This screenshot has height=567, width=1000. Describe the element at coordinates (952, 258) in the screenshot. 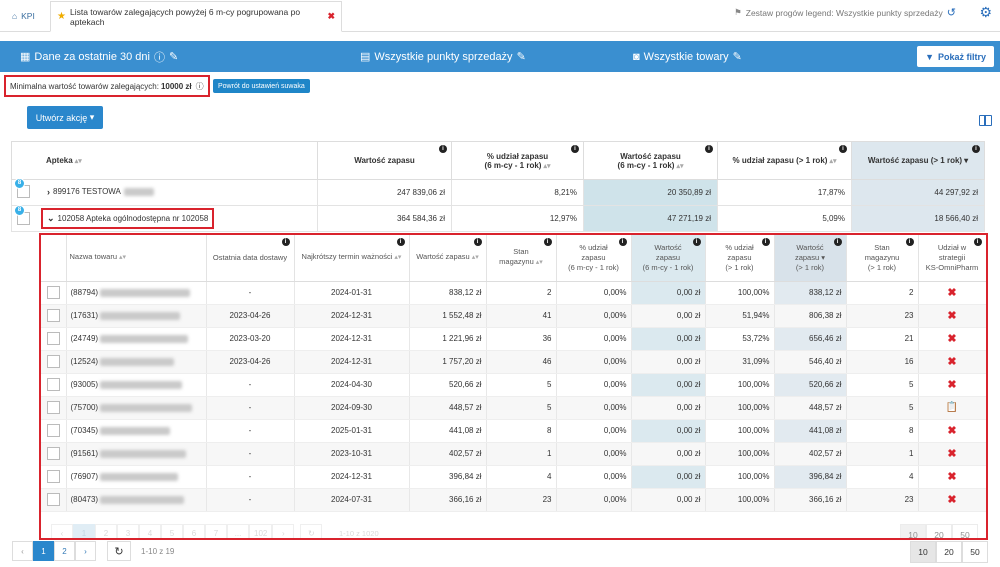

I see `col-strategy: Udział w strategii KS-OmniPharm i` at that location.